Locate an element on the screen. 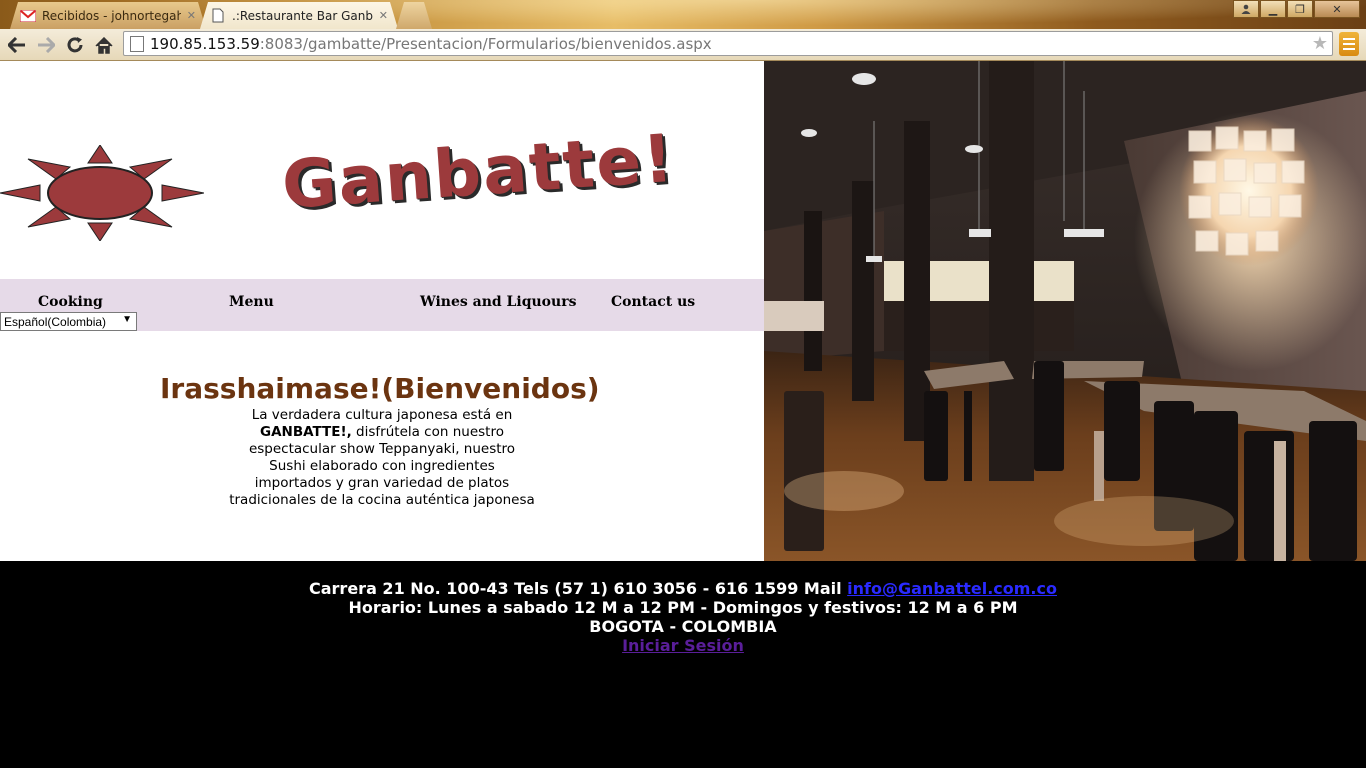  intro-brand: GANBATTE!, is located at coordinates (306, 432).